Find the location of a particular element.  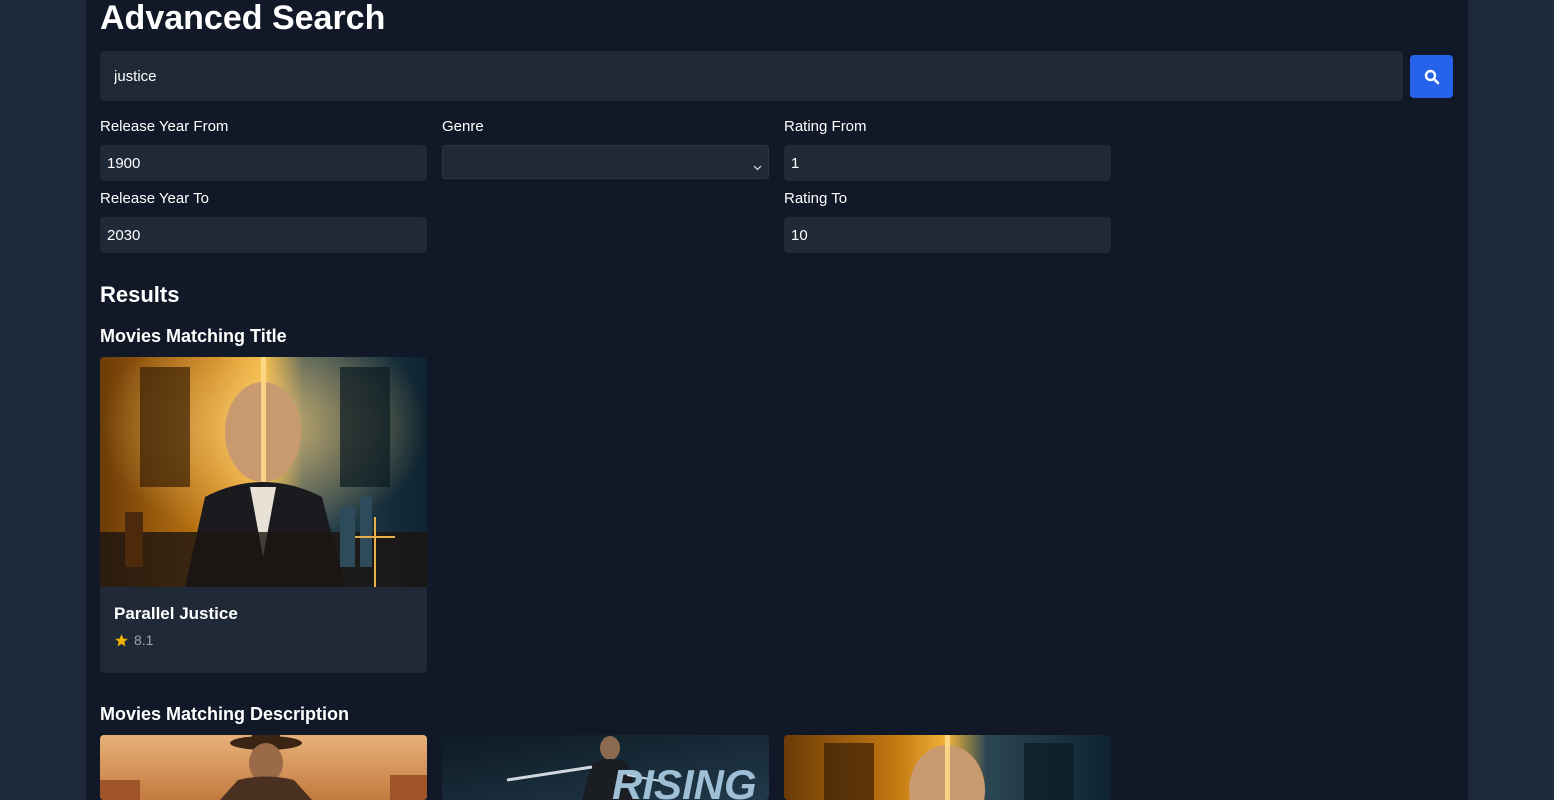

year-from-input is located at coordinates (263, 163).